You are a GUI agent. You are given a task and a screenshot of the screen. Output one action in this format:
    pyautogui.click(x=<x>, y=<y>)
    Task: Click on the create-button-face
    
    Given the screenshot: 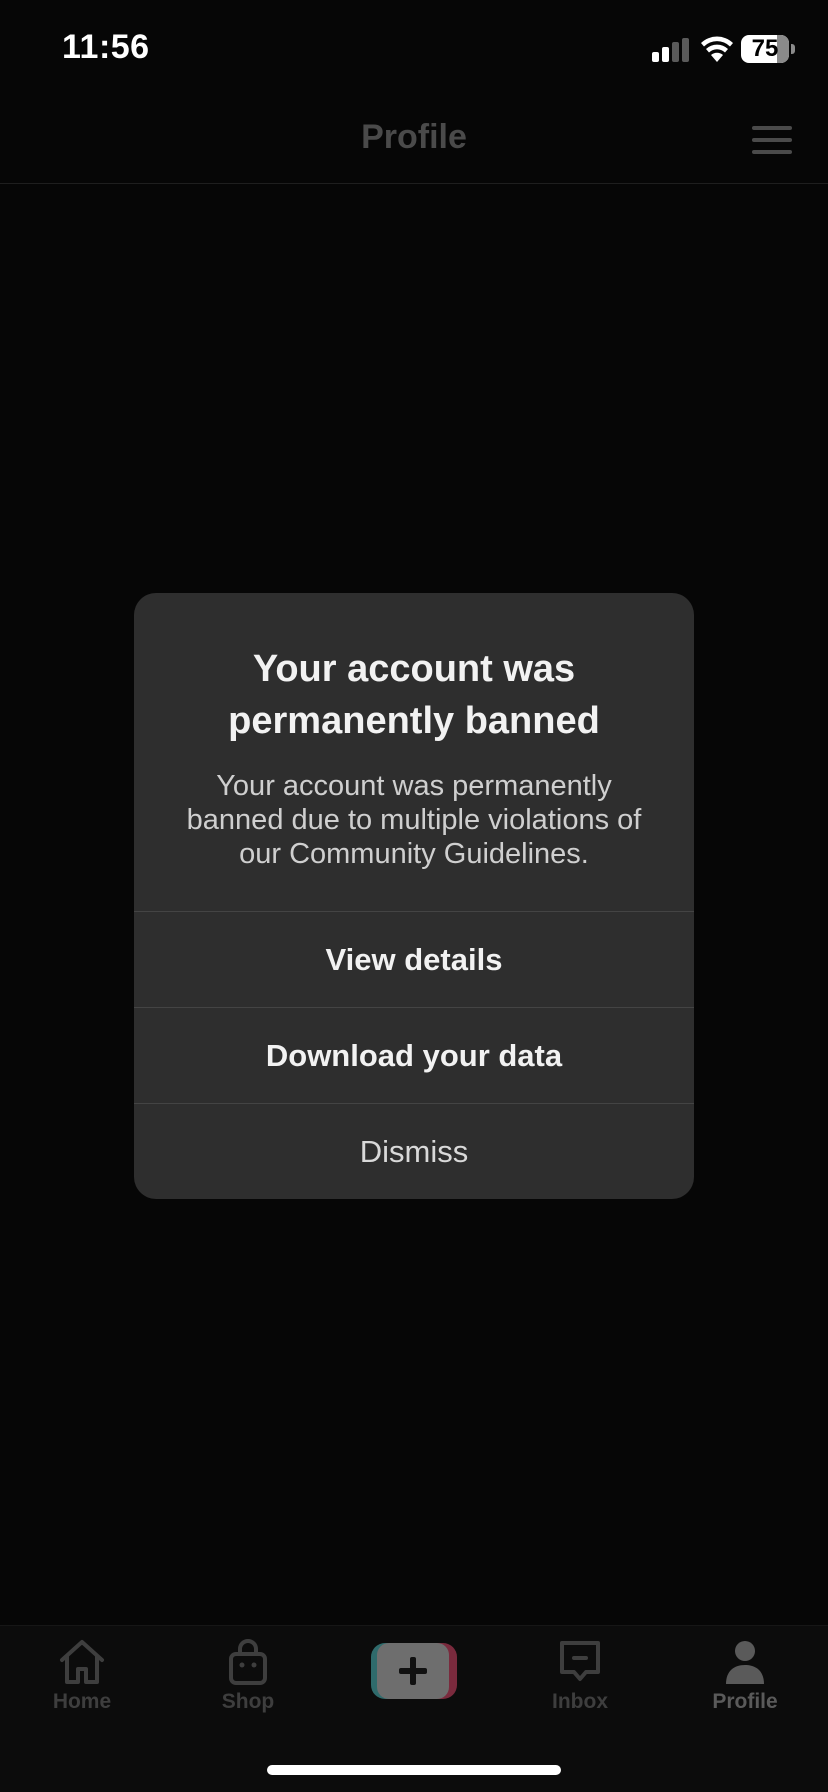 What is the action you would take?
    pyautogui.click(x=413, y=1671)
    